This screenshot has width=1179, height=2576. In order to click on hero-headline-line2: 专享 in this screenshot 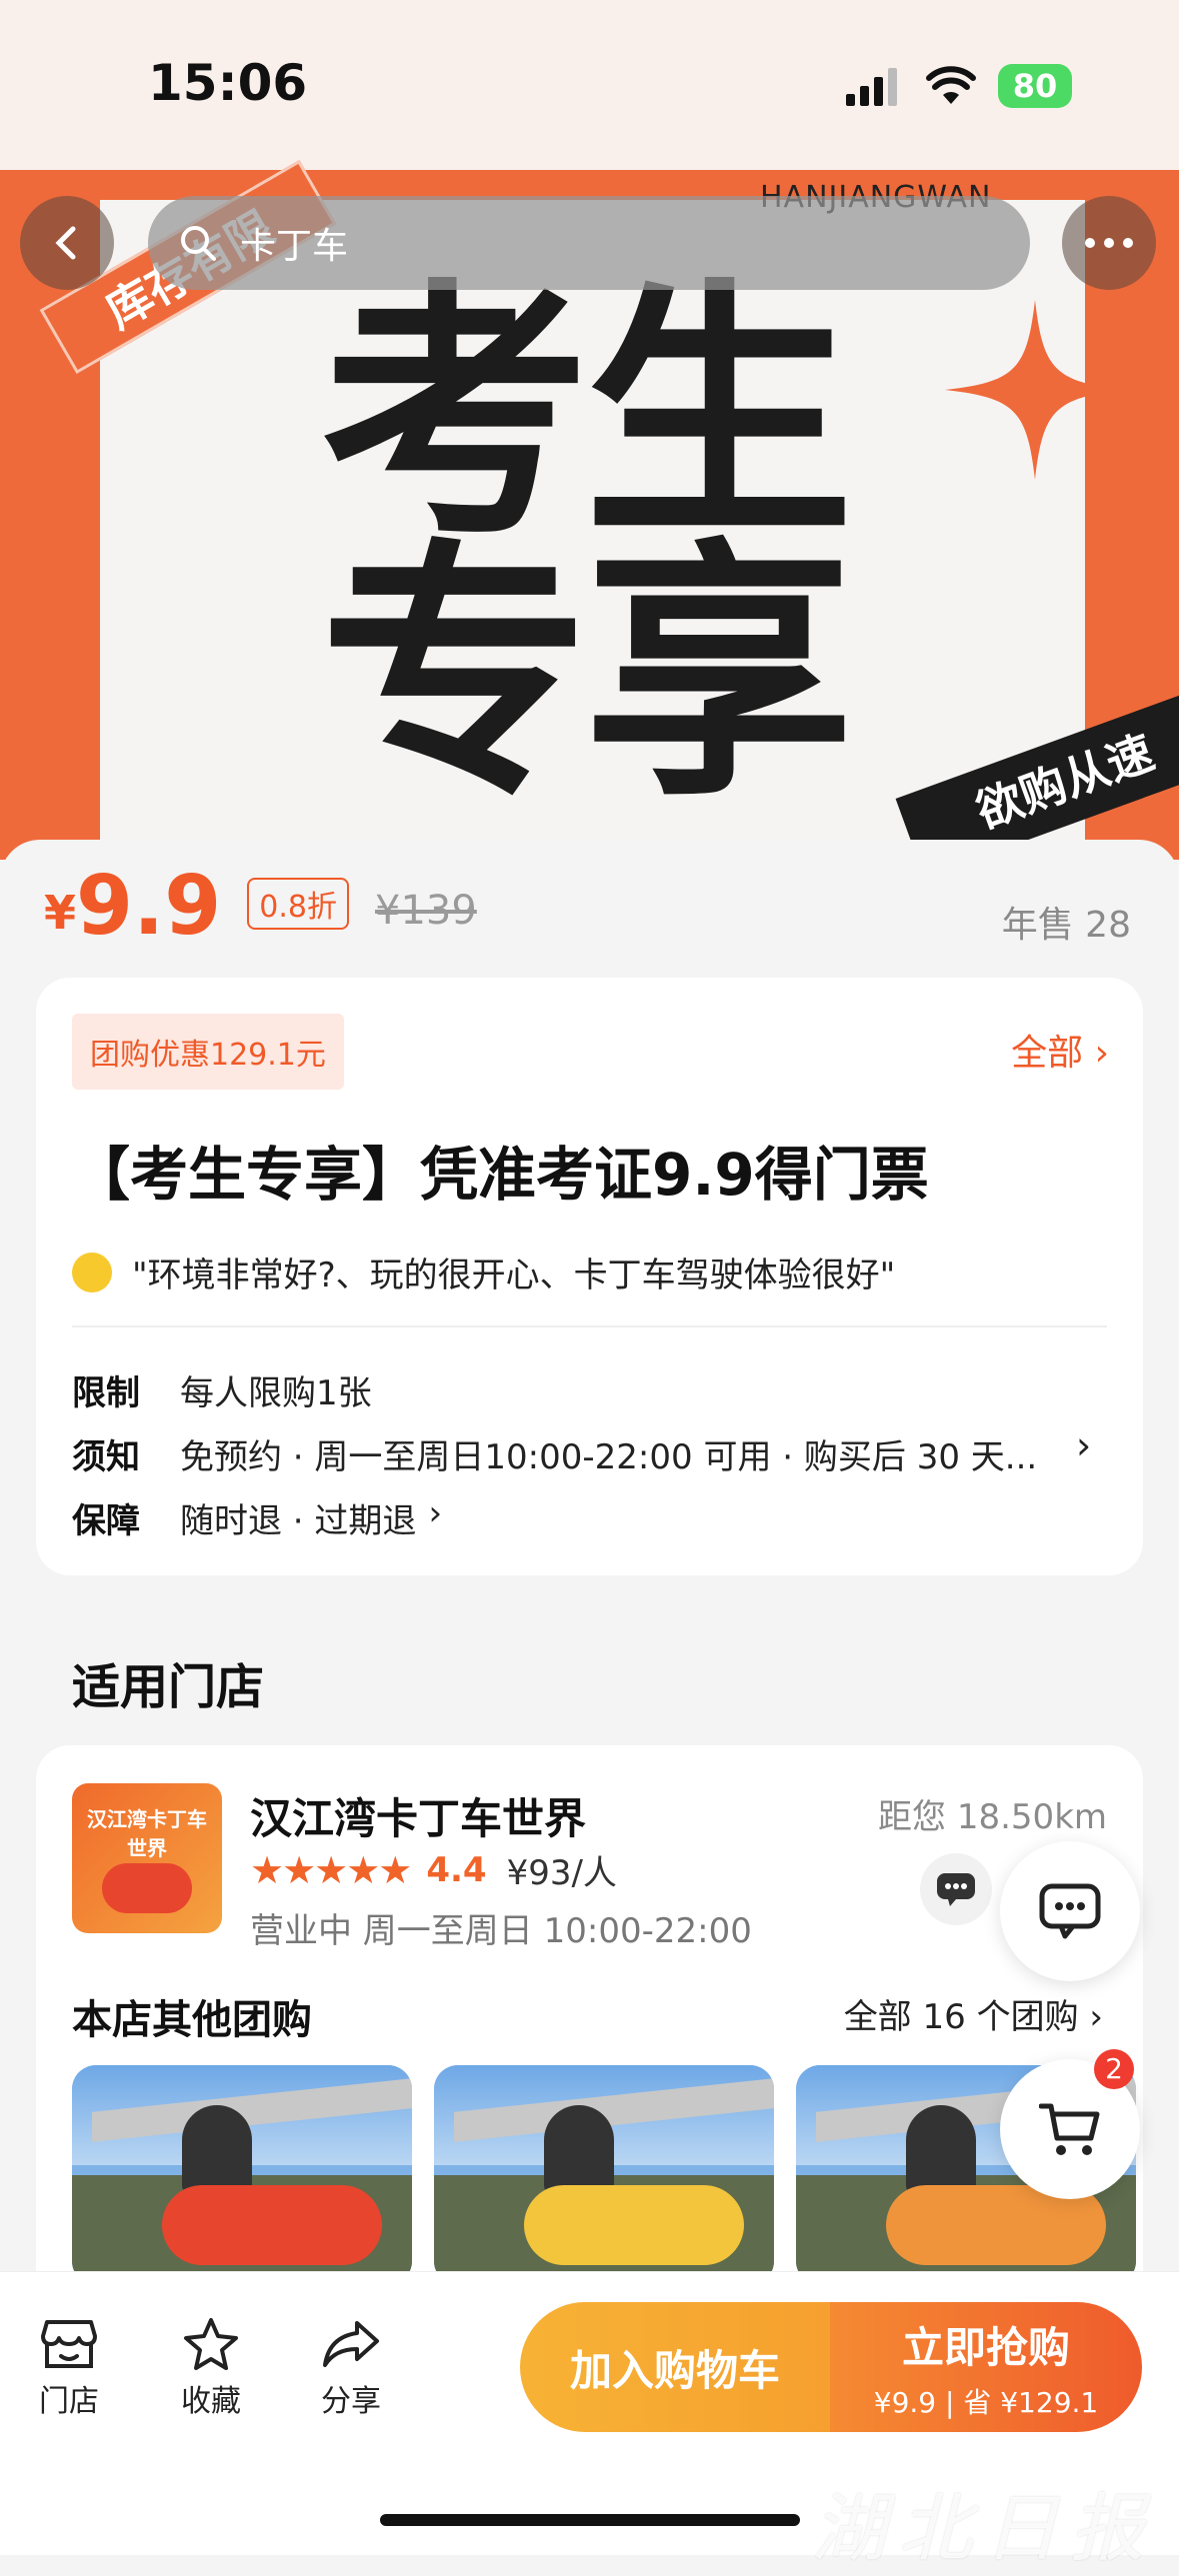, I will do `click(587, 675)`.